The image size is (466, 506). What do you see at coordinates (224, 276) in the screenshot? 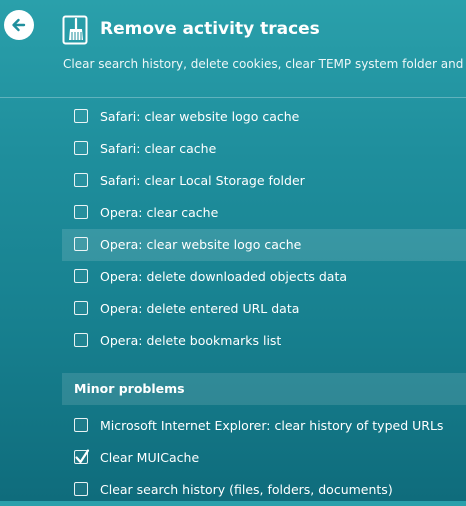
I see `list-item-label: Opera: delete downloaded objects data` at bounding box center [224, 276].